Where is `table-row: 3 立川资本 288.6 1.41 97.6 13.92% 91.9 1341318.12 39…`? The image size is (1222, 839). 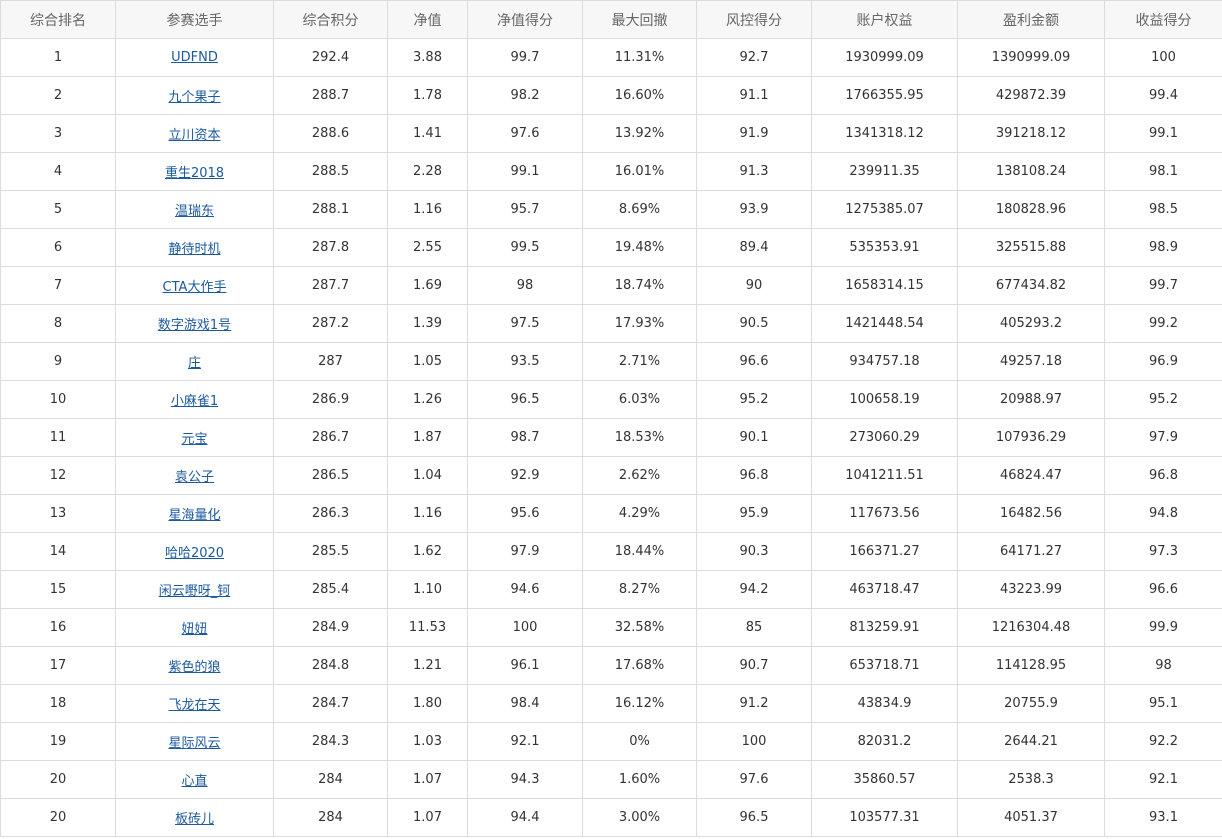 table-row: 3 立川资本 288.6 1.41 97.6 13.92% 91.9 1341318.12 39… is located at coordinates (611, 133).